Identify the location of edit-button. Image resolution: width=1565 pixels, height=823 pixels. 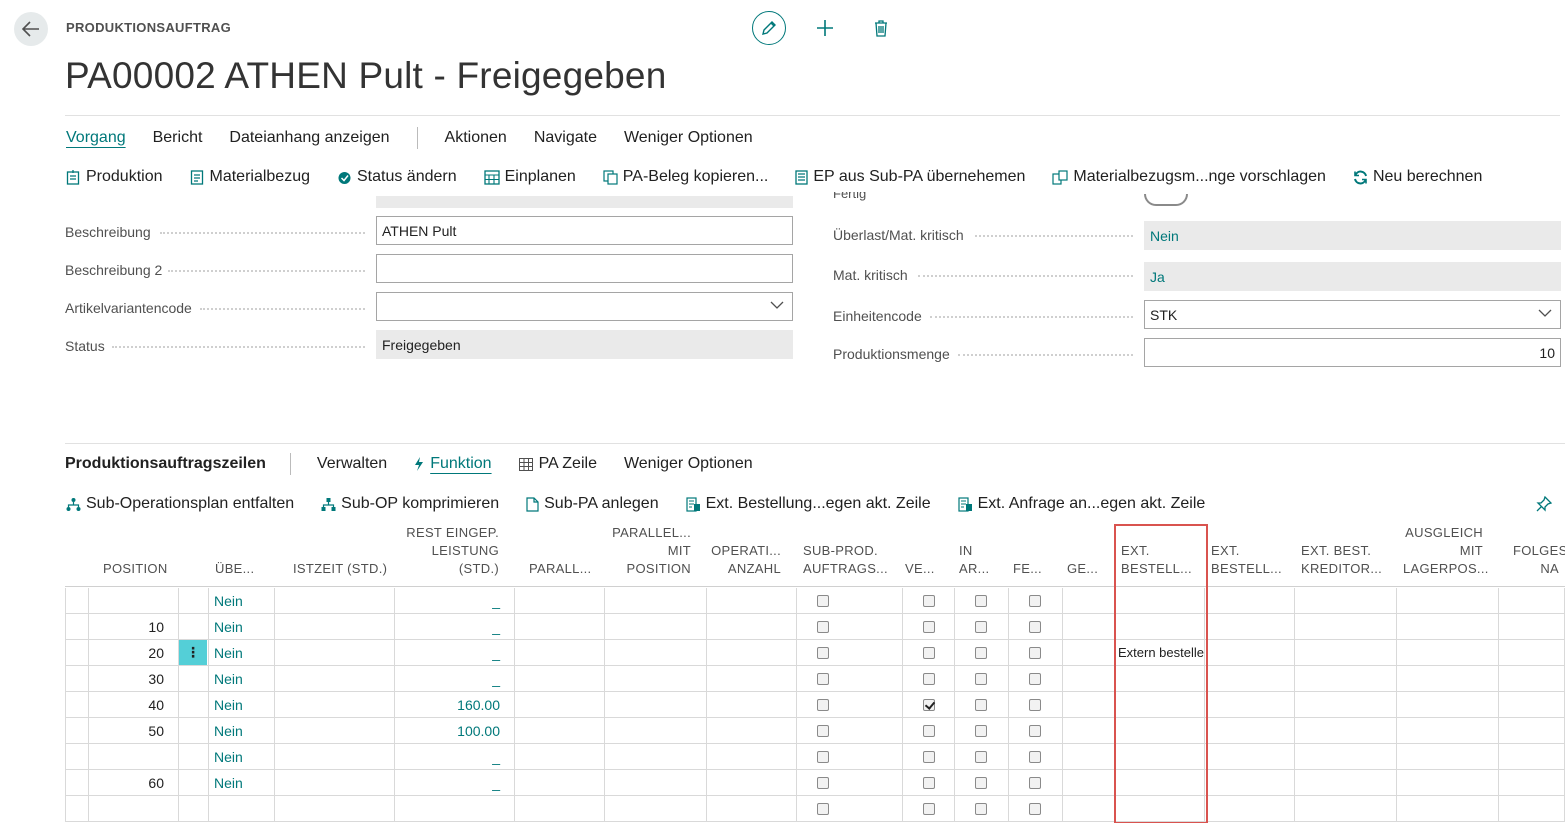
(769, 28).